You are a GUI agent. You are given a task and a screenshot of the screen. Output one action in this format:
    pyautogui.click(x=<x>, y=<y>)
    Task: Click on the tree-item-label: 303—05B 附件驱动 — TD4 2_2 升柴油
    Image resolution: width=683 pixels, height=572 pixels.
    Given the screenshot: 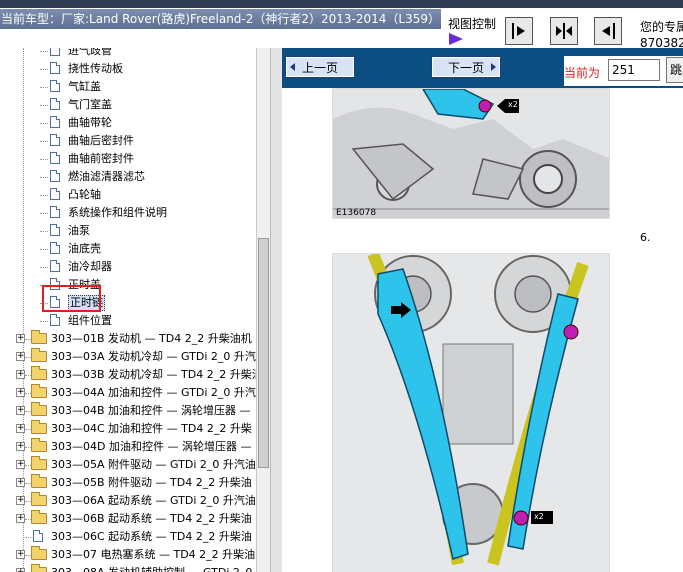 What is the action you would take?
    pyautogui.click(x=151, y=482)
    